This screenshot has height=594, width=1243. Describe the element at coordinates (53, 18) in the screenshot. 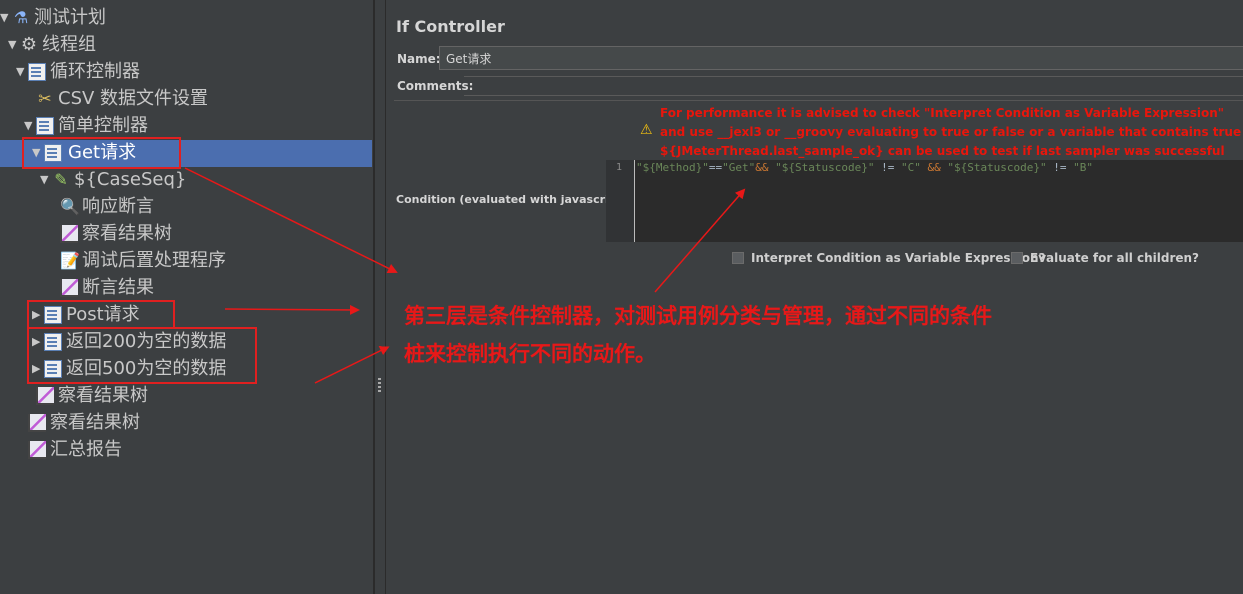

I see `tree-node-test-plan: ▼ ⚗ 测试计划` at that location.